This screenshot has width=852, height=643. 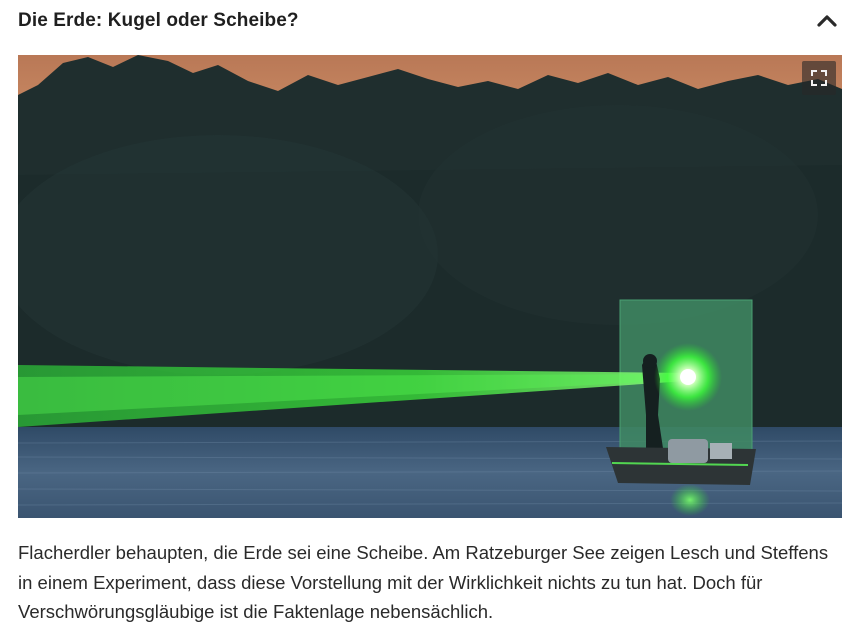 I want to click on section-header: Die Erde: Kugel oder Scheibe?, so click(x=429, y=21).